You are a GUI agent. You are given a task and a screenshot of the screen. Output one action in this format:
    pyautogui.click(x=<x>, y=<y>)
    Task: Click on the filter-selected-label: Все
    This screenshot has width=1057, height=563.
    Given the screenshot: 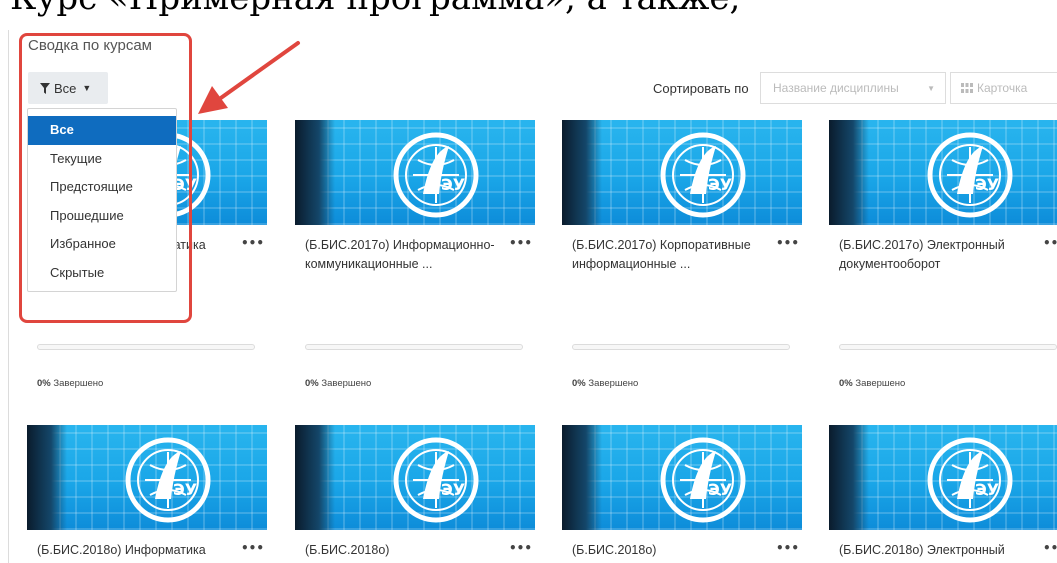 What is the action you would take?
    pyautogui.click(x=65, y=88)
    